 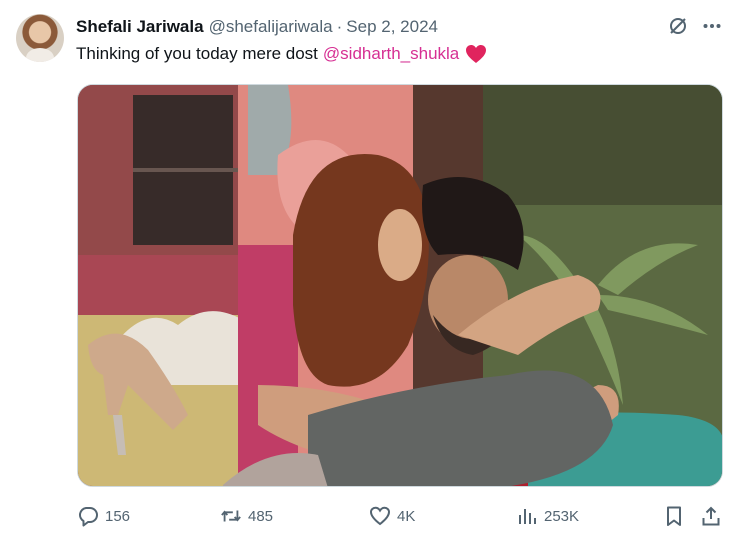 What do you see at coordinates (118, 516) in the screenshot?
I see `reply-count: 156` at bounding box center [118, 516].